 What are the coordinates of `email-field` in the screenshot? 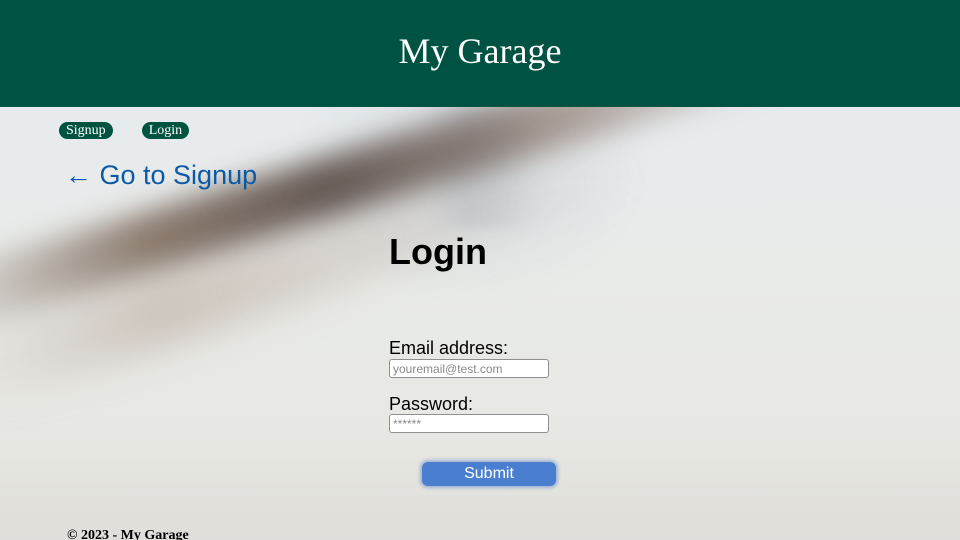 It's located at (469, 368).